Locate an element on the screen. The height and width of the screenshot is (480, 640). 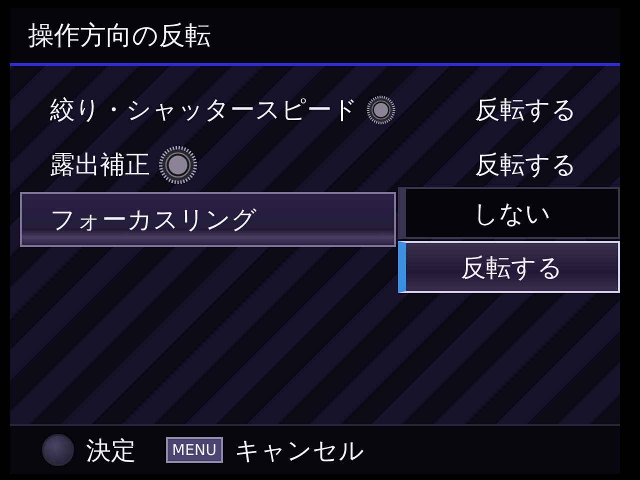
footer-label: 決定 is located at coordinates (111, 450).